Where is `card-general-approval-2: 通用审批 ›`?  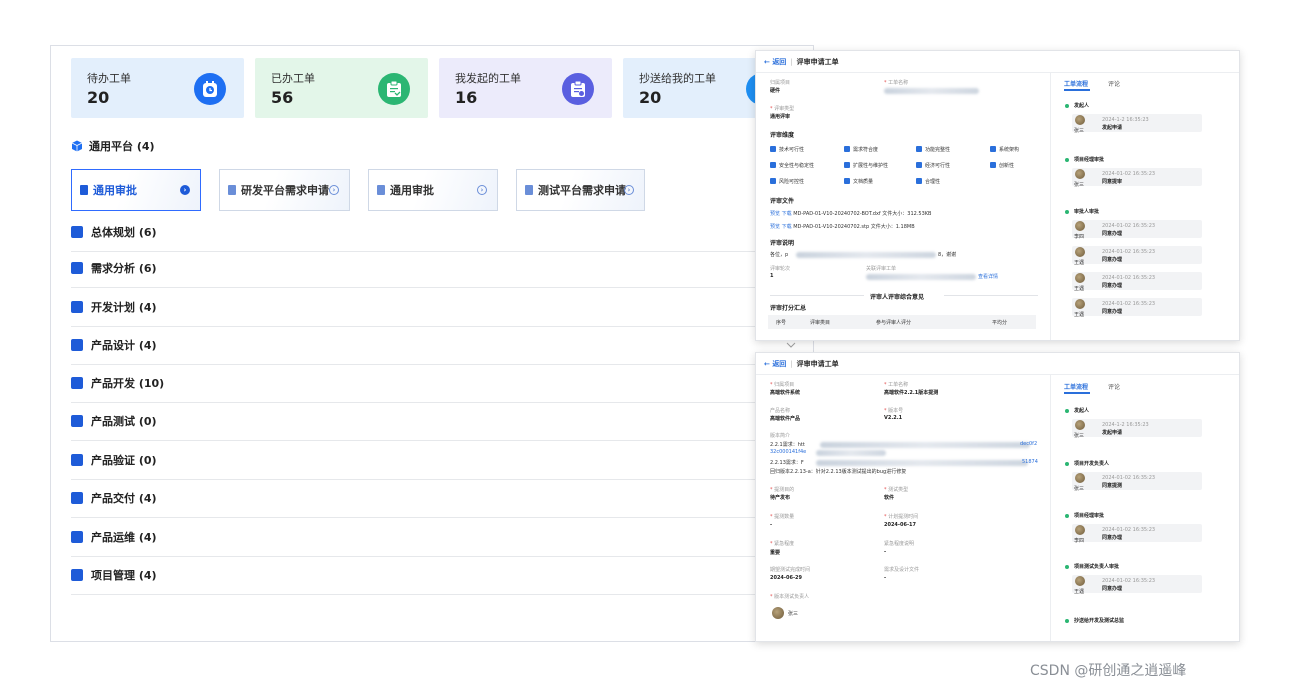
card-general-approval-2: 通用审批 › is located at coordinates (433, 190).